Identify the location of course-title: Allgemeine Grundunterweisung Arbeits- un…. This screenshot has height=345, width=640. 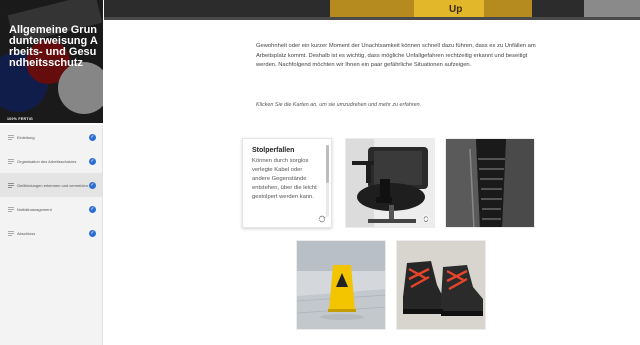
(53, 46).